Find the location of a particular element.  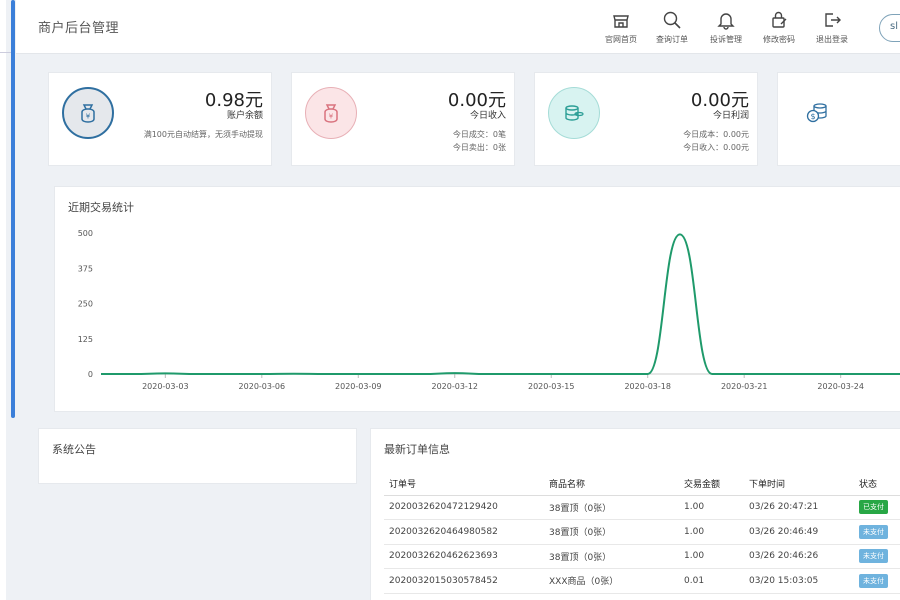

order-id-cell: 2020032620472129420 is located at coordinates (464, 507).